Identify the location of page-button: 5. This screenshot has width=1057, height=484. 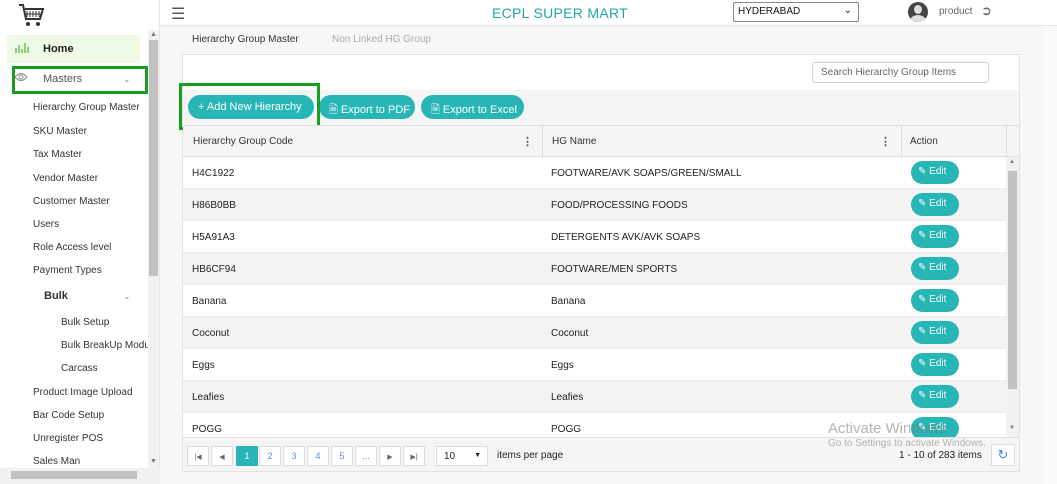
(342, 456).